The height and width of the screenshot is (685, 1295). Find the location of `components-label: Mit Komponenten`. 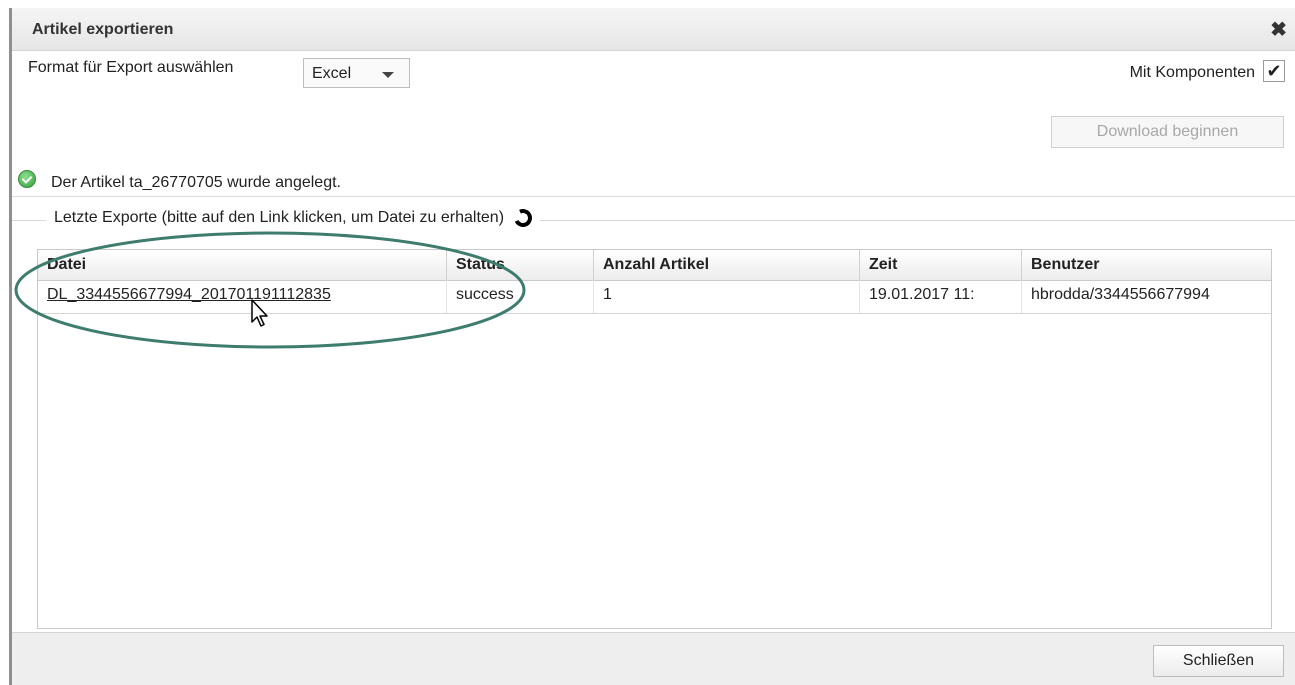

components-label: Mit Komponenten is located at coordinates (1192, 72).